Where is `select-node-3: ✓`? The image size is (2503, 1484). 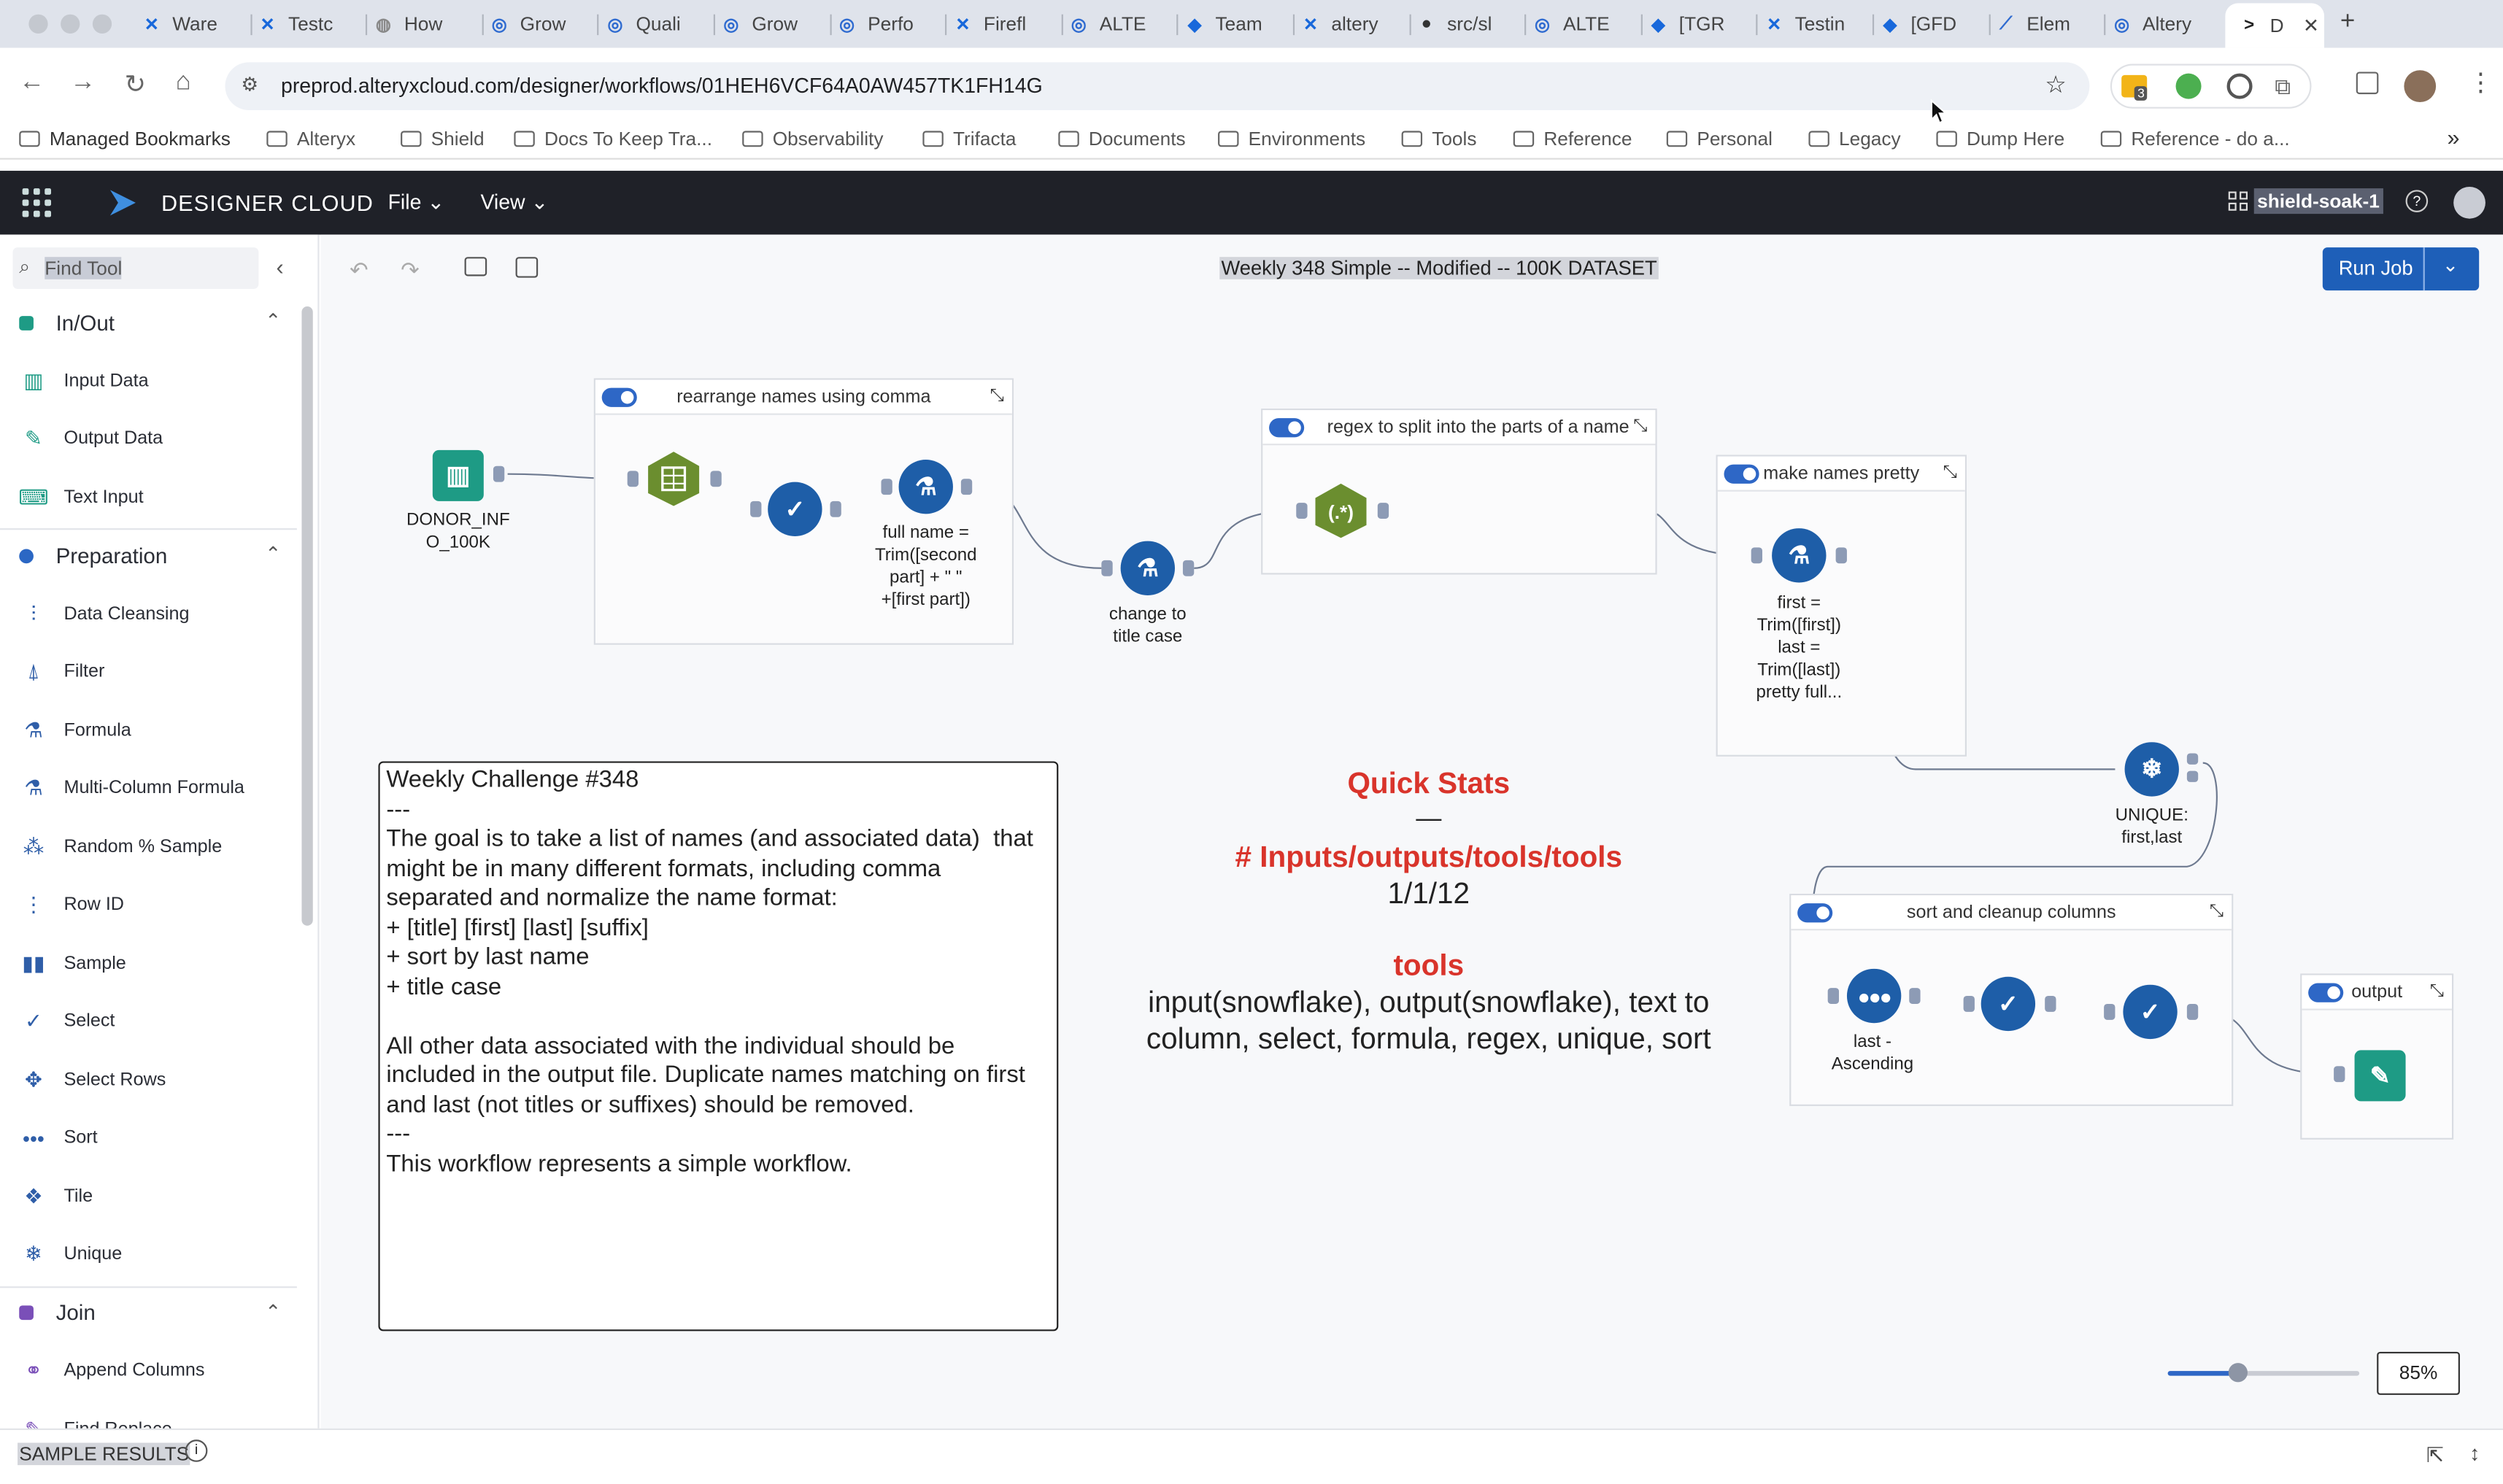
select-node-3: ✓ is located at coordinates (2150, 1012).